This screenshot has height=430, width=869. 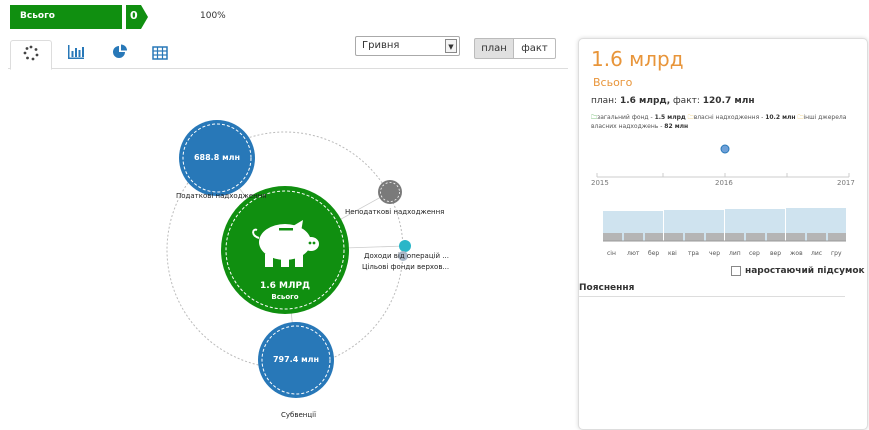 I want to click on tab-table, so click(x=160, y=54).